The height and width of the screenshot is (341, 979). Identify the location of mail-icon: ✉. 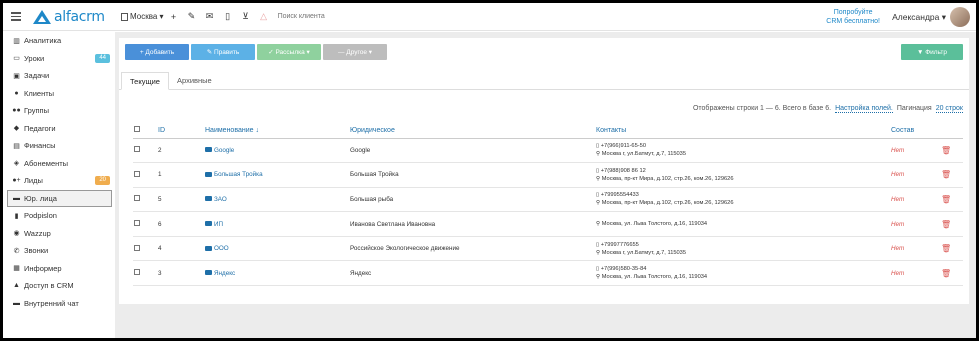
(210, 16).